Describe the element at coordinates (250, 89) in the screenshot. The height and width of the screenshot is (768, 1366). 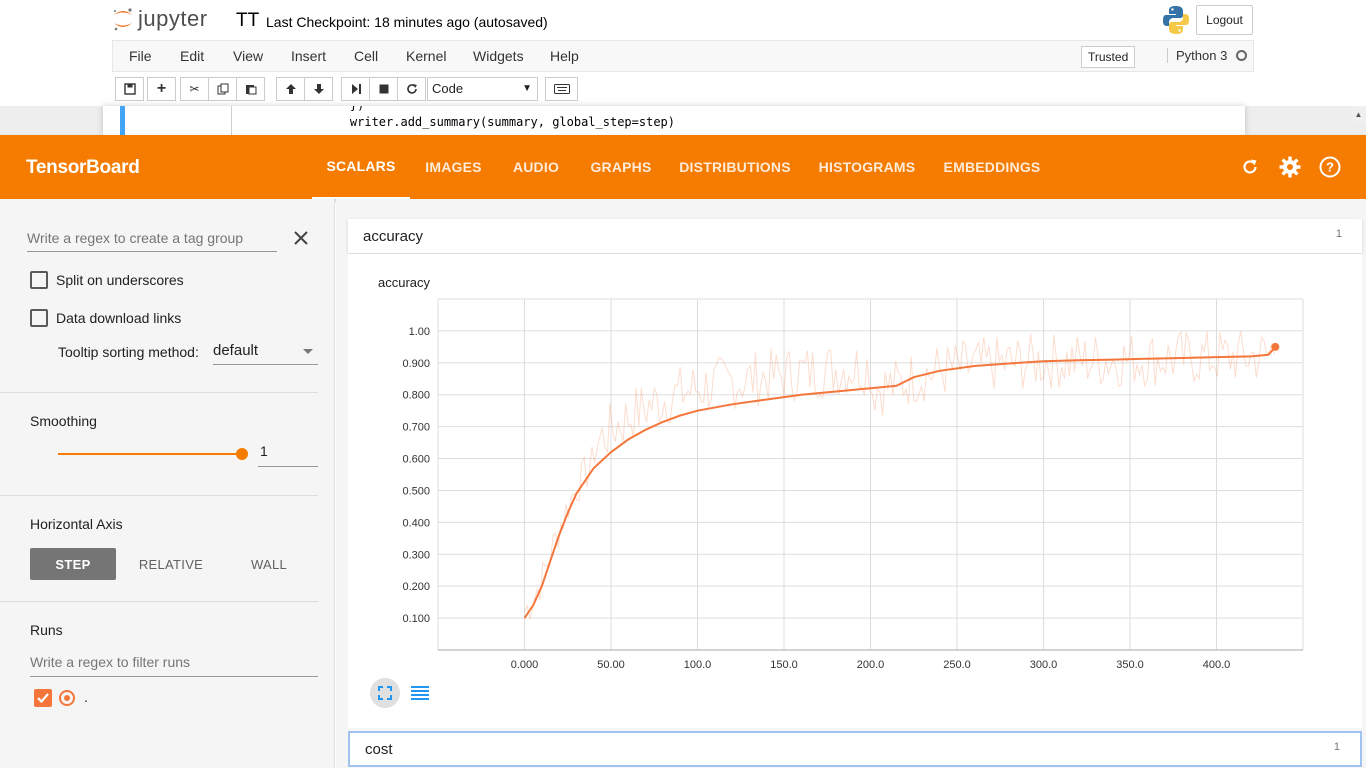
I see `paste-icon` at that location.